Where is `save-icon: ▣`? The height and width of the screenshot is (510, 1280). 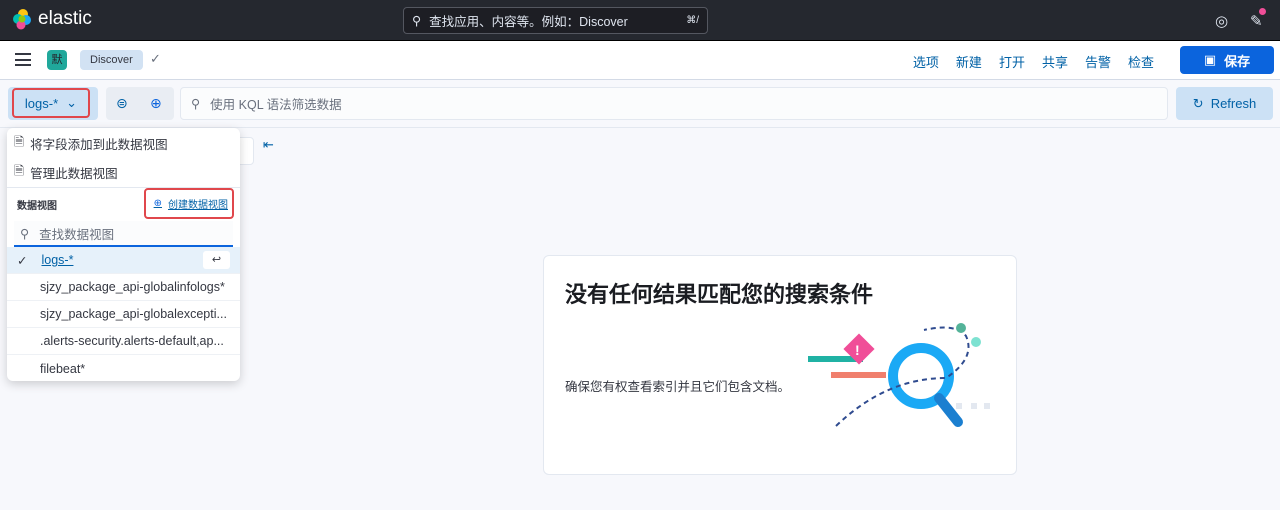 save-icon: ▣ is located at coordinates (1210, 59).